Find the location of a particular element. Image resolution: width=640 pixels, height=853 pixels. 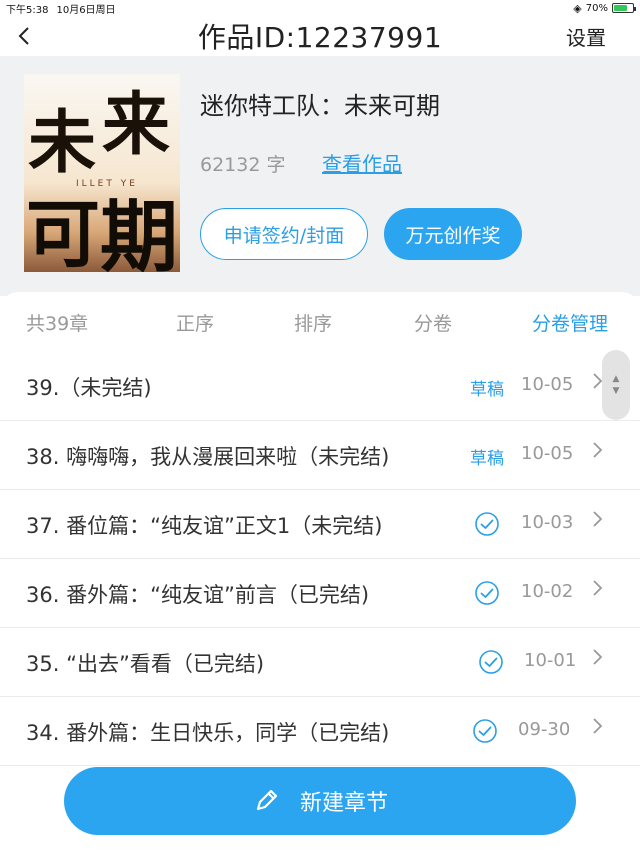

battery-fill is located at coordinates (620, 8).